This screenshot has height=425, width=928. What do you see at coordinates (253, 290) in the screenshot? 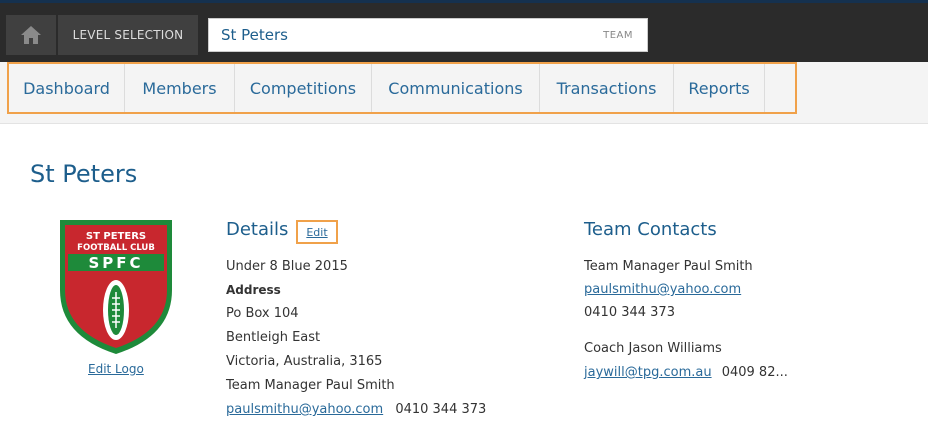
I see `address-label: Address` at bounding box center [253, 290].